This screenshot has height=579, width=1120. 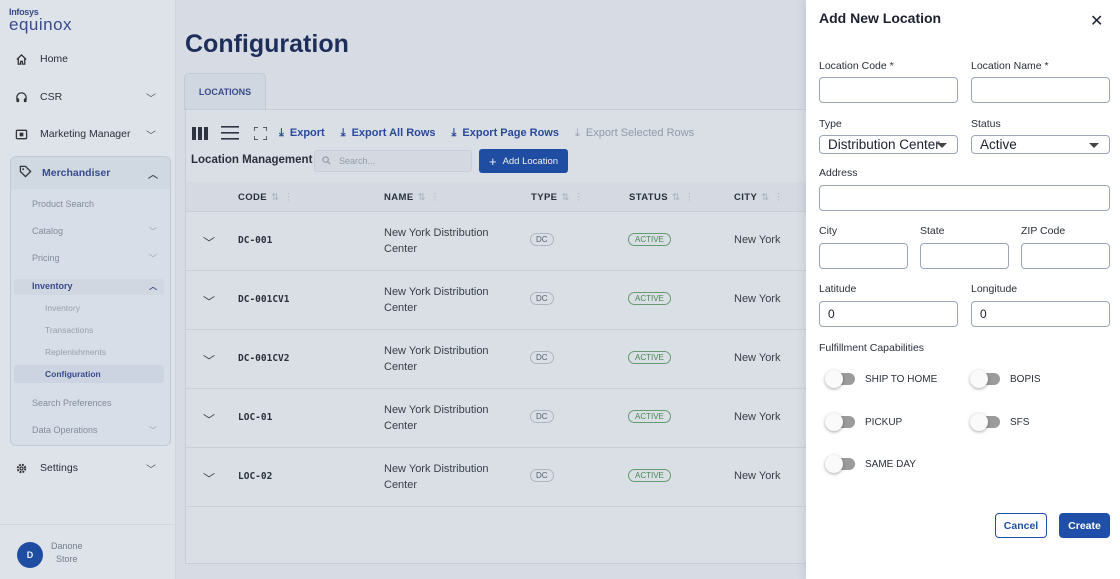 I want to click on location-code-label: Location Code *, so click(x=856, y=66).